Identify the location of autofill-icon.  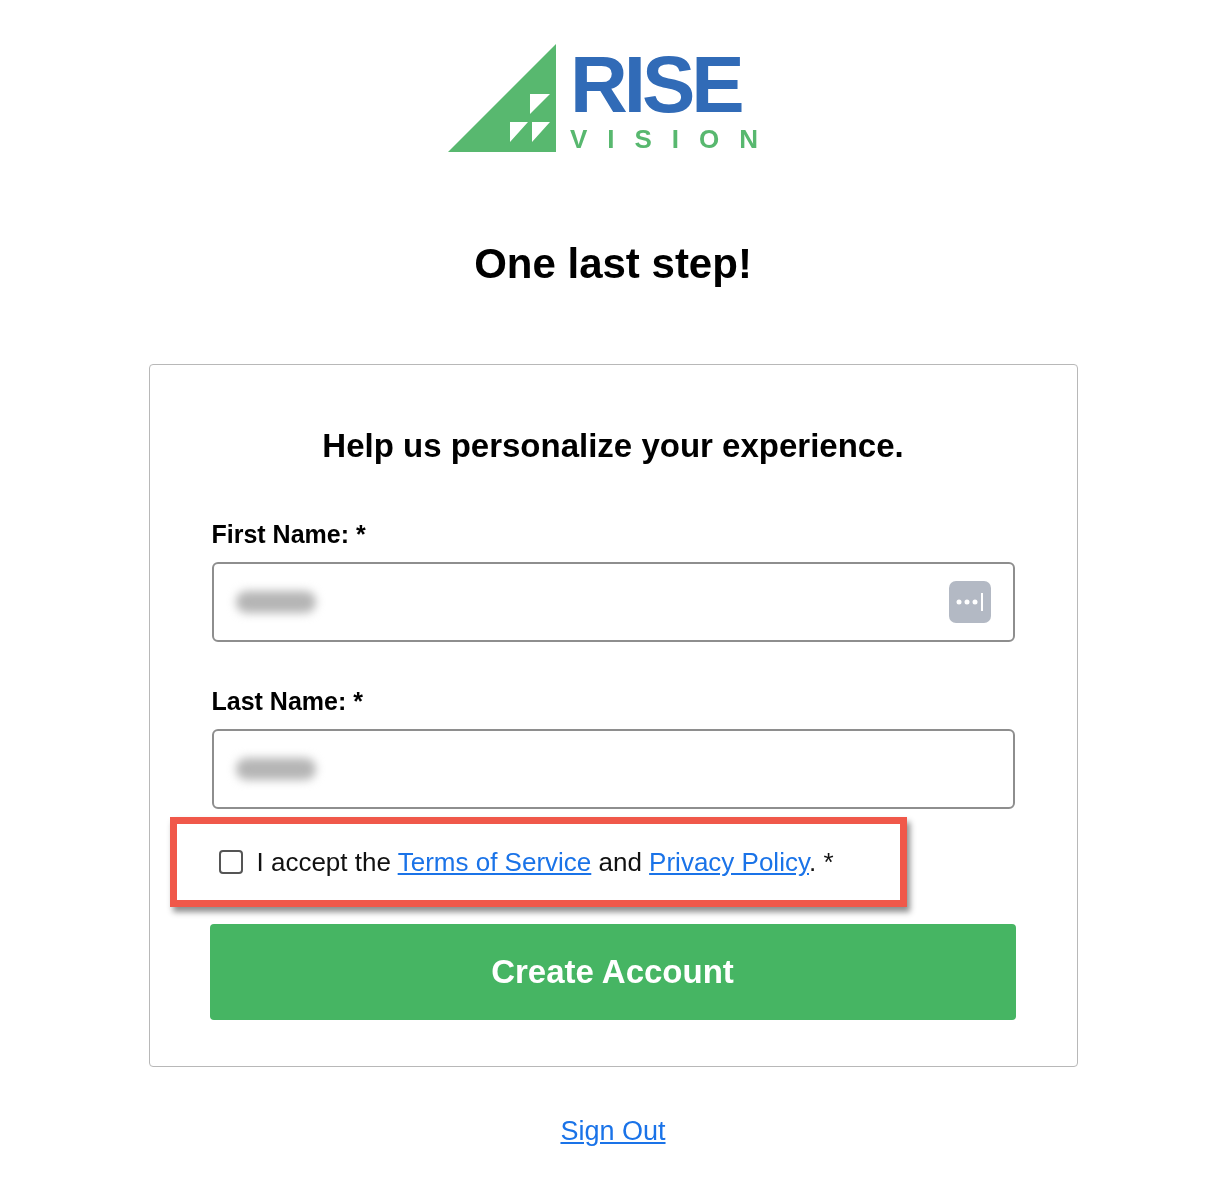
(969, 602).